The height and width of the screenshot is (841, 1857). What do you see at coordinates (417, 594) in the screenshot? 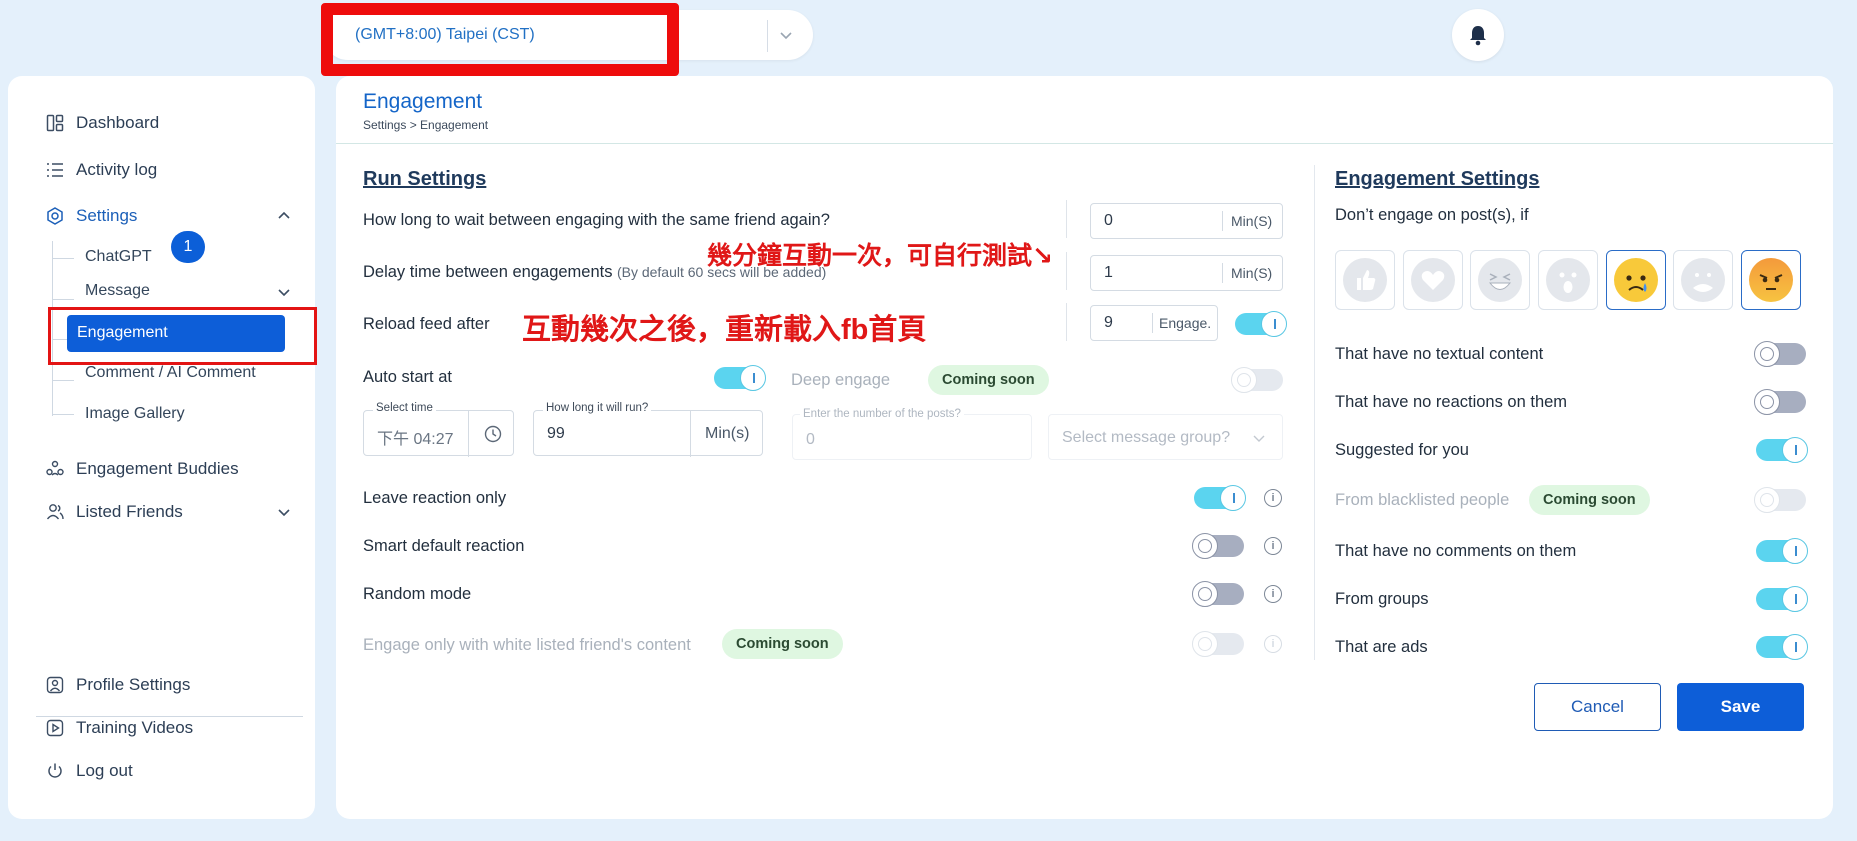
I see `random-mode-label: Random mode` at bounding box center [417, 594].